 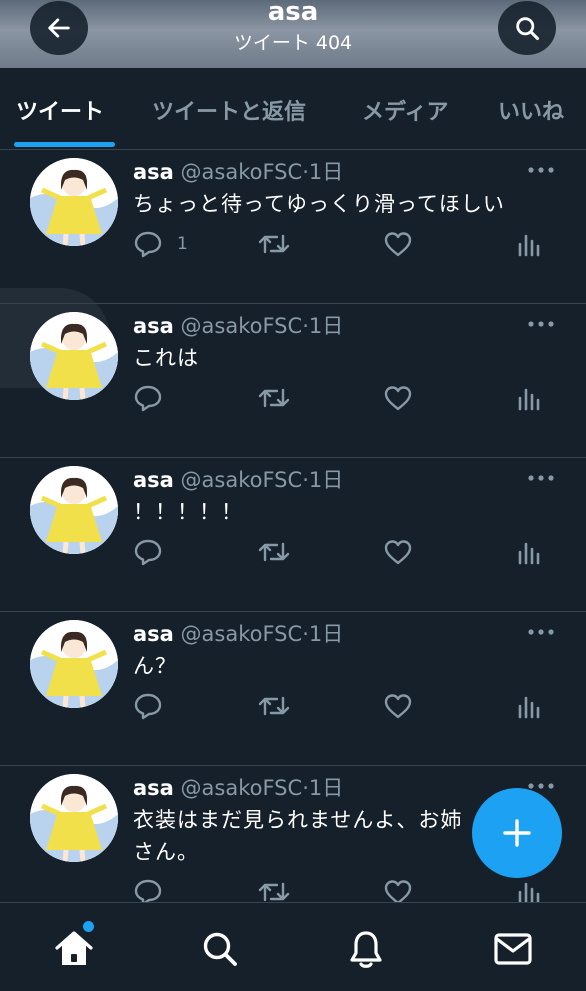 I want to click on search-button, so click(x=527, y=28).